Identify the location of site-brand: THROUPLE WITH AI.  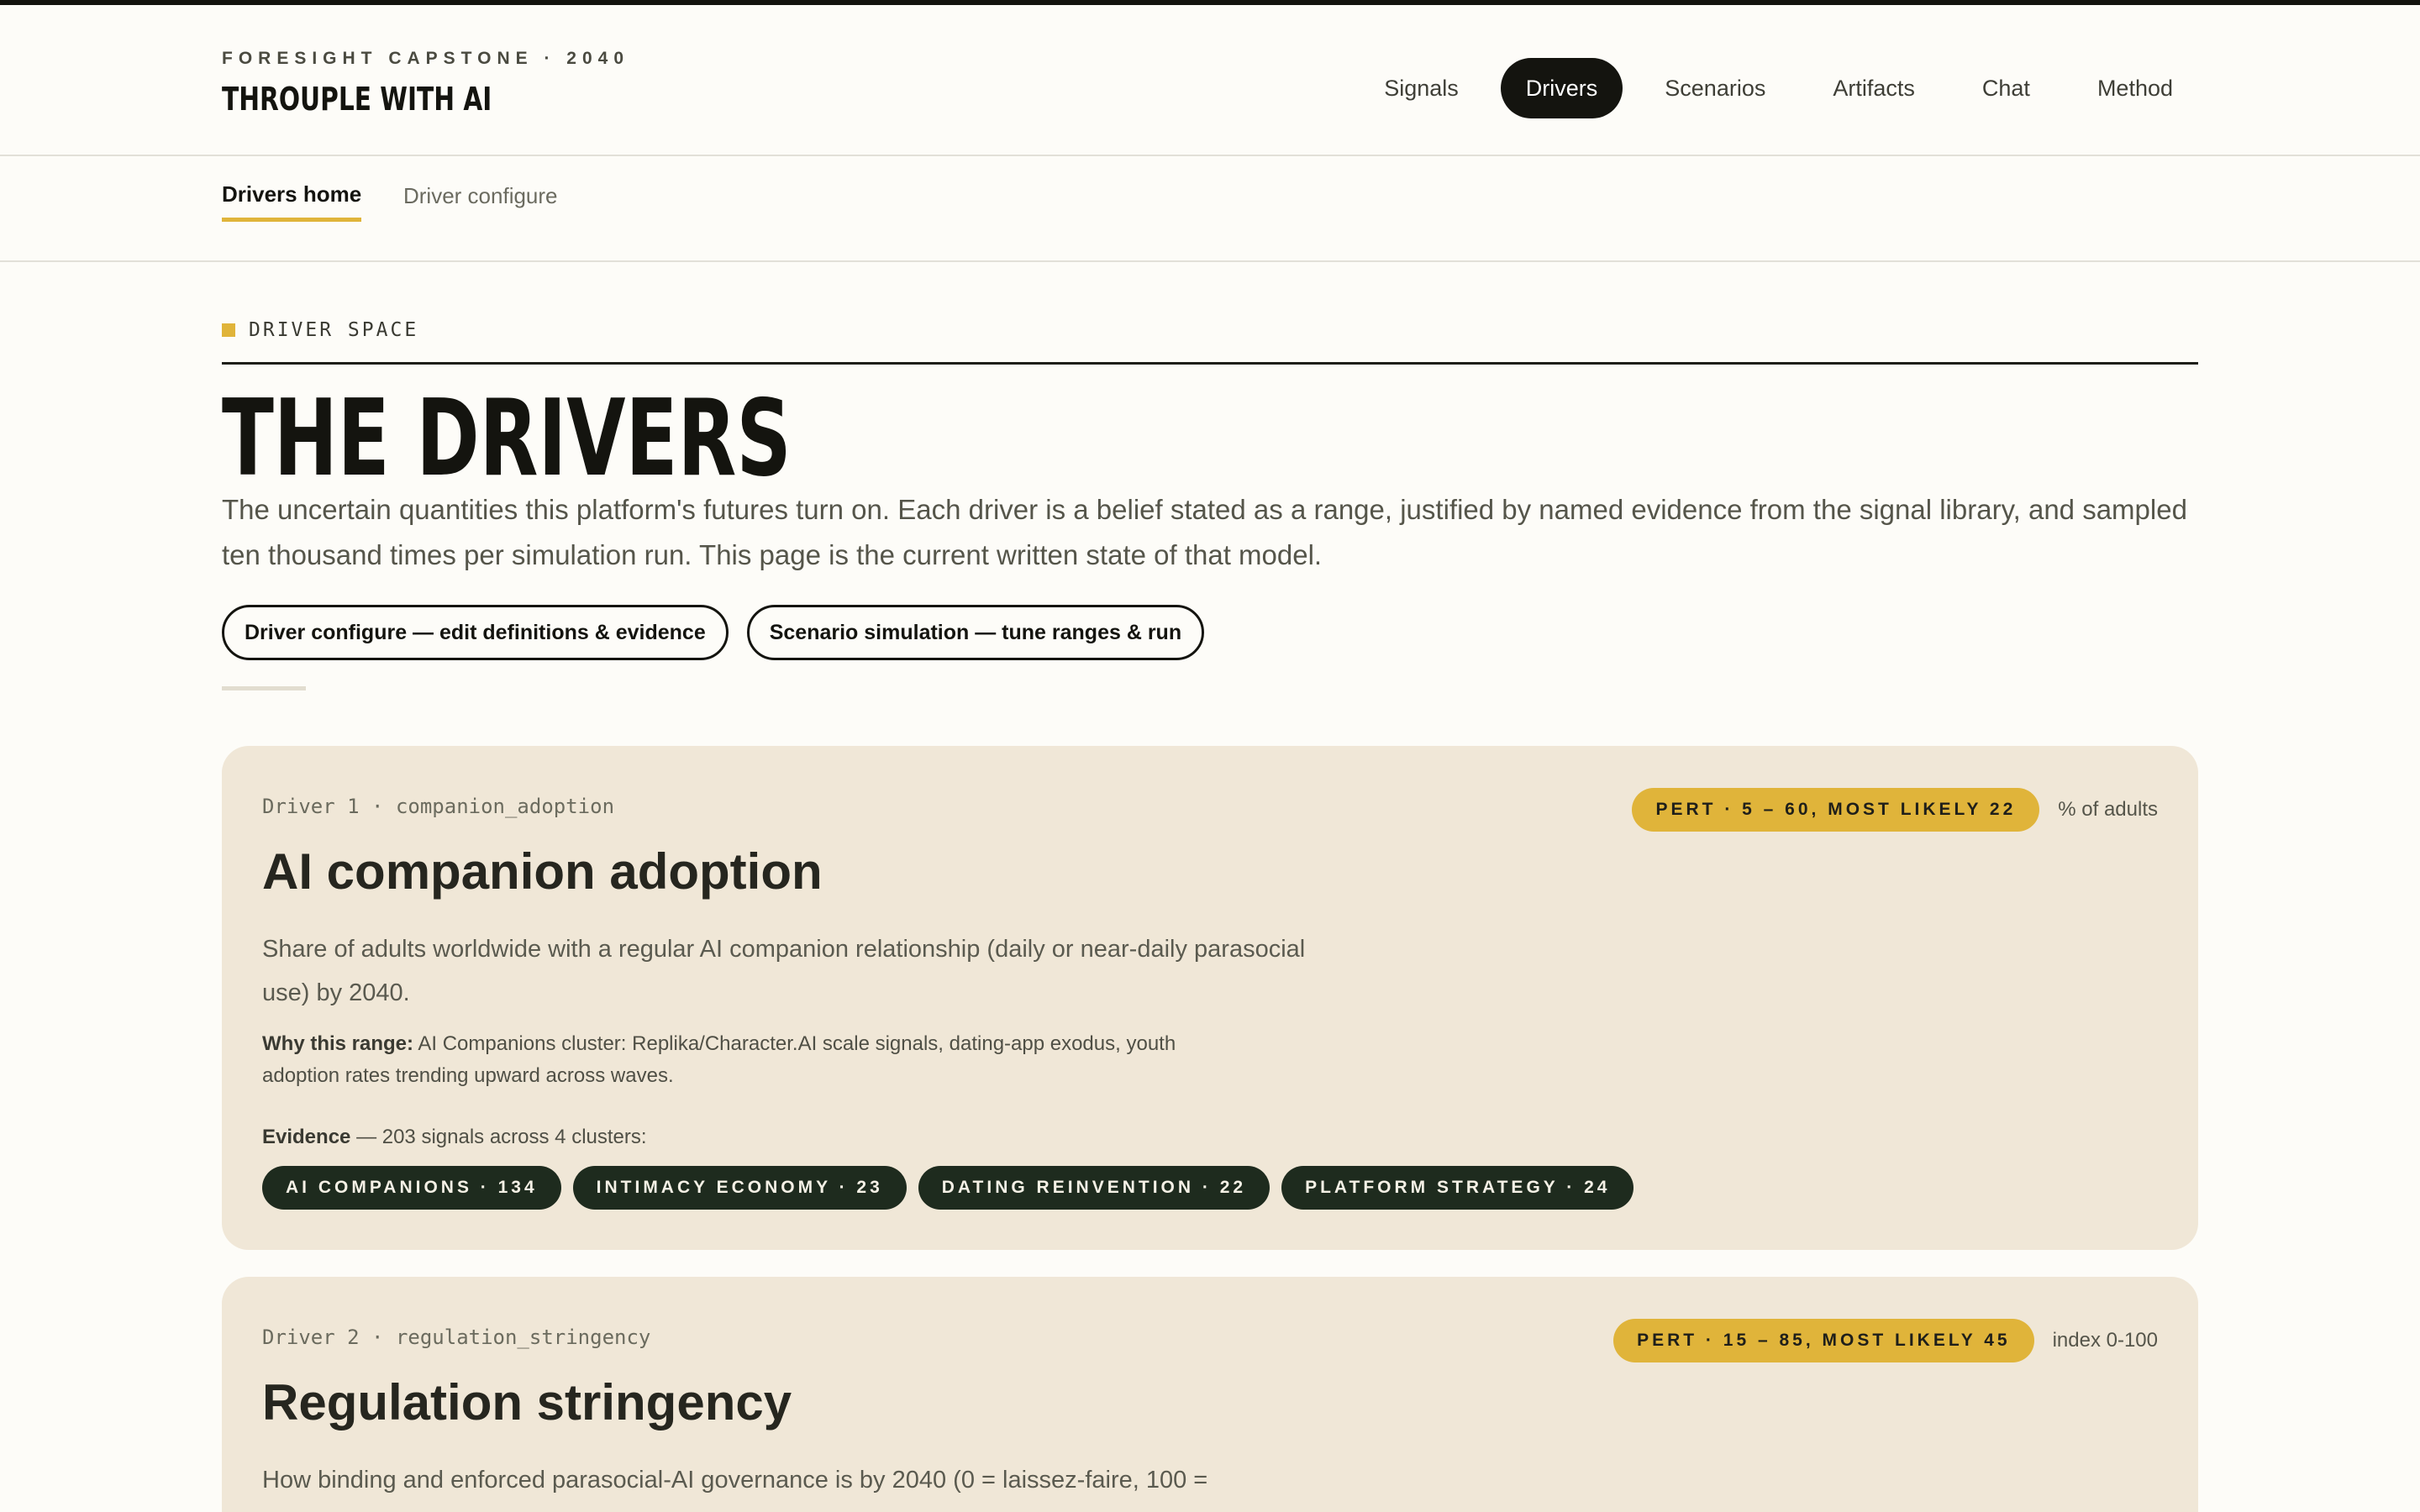
(357, 99).